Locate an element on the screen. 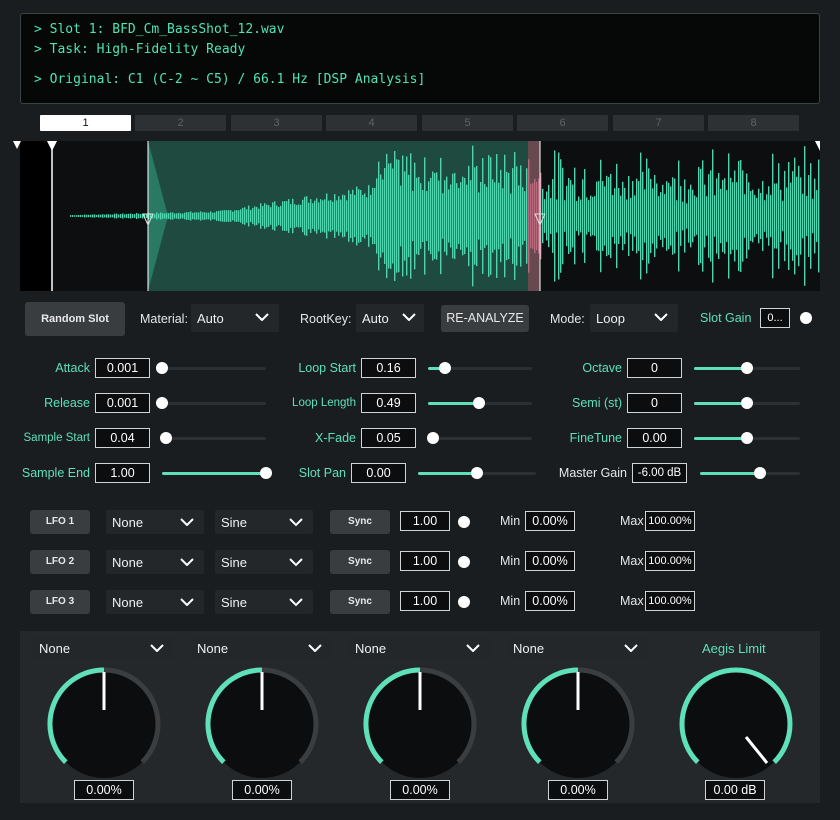 This screenshot has height=820, width=840. aegis-limit-value: 0.00 dB is located at coordinates (735, 790).